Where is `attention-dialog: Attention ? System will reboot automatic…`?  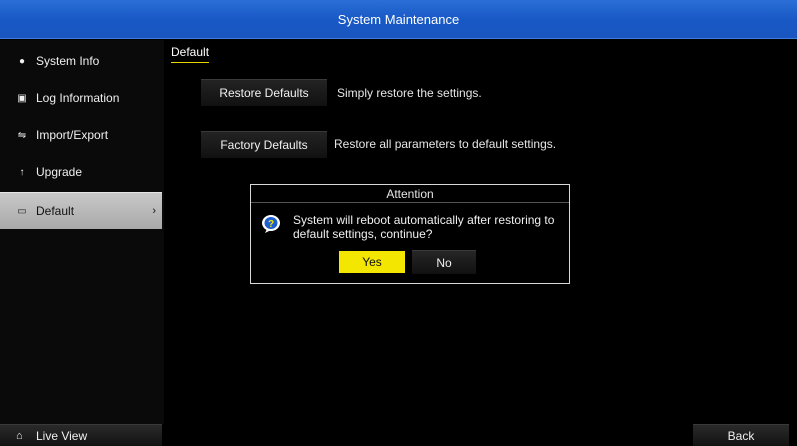 attention-dialog: Attention ? System will reboot automatic… is located at coordinates (410, 234).